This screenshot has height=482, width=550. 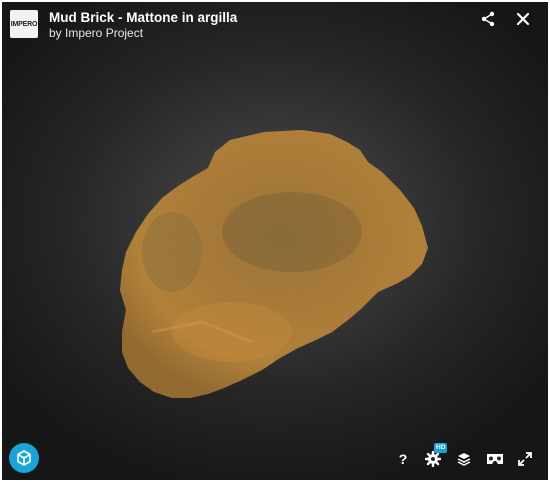 I want to click on vr-icon, so click(x=495, y=459).